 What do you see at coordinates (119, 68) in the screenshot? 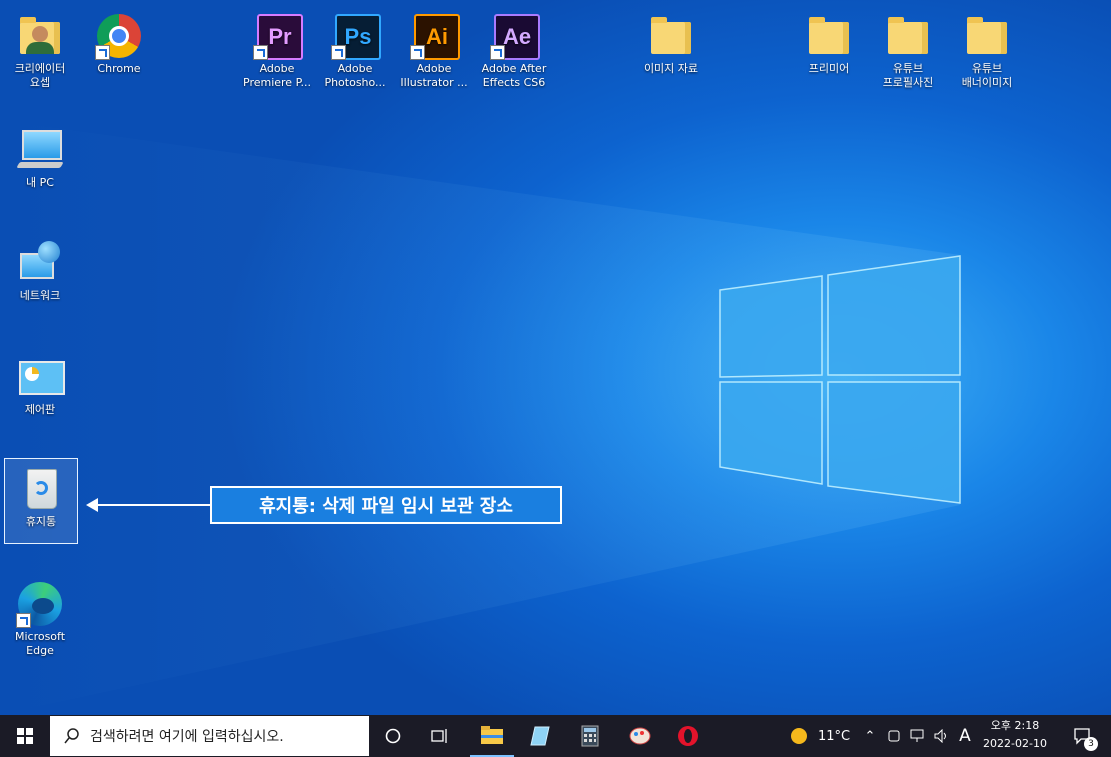
I see `desktop-icon-label: Chrome` at bounding box center [119, 68].